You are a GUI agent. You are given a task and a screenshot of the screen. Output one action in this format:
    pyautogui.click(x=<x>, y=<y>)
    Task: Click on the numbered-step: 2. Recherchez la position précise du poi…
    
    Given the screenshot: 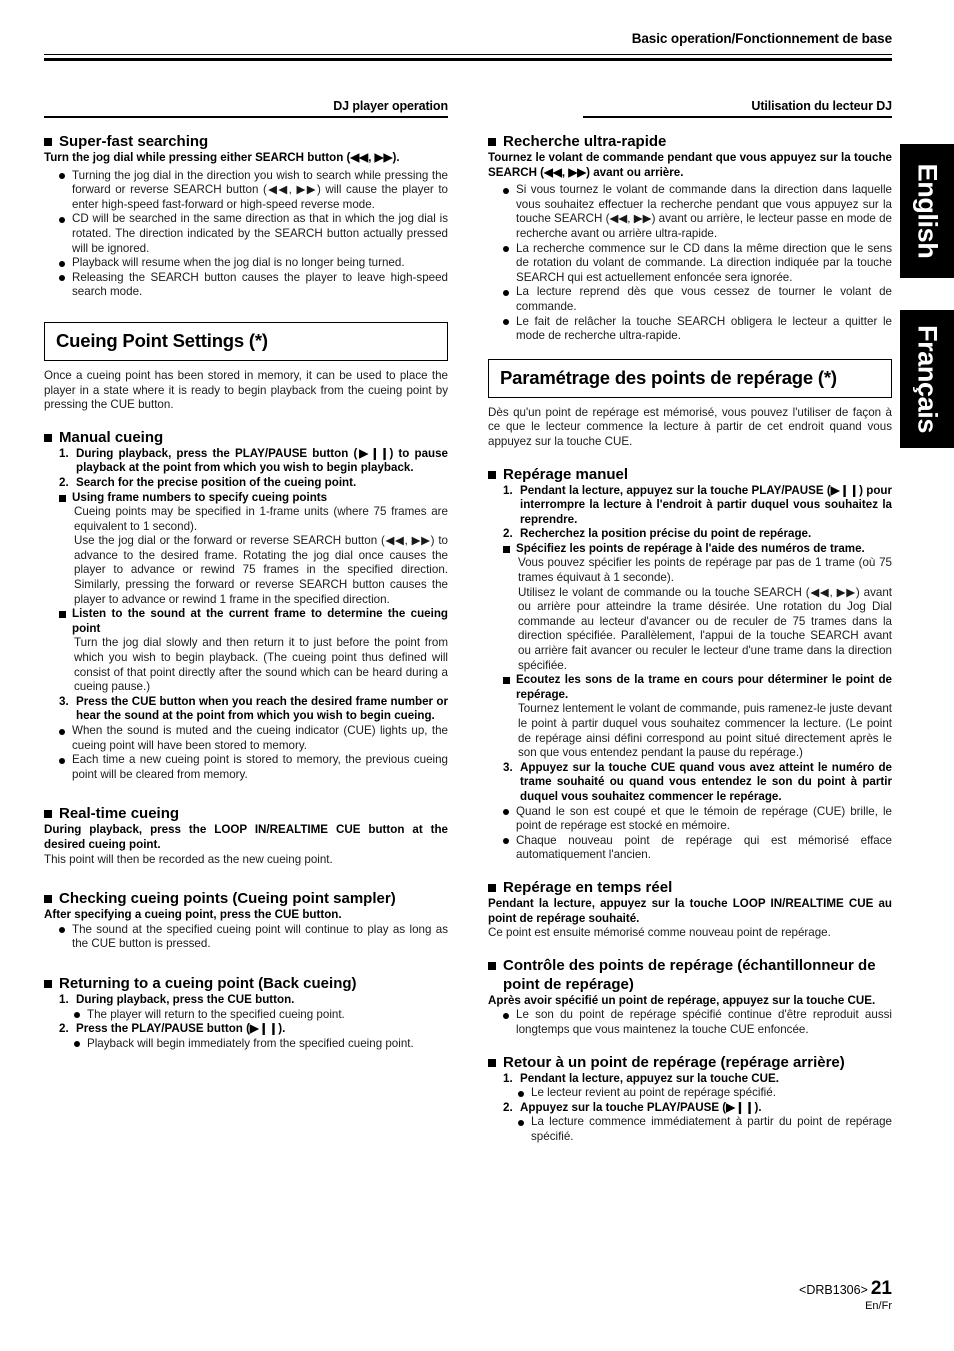 What is the action you would take?
    pyautogui.click(x=657, y=534)
    